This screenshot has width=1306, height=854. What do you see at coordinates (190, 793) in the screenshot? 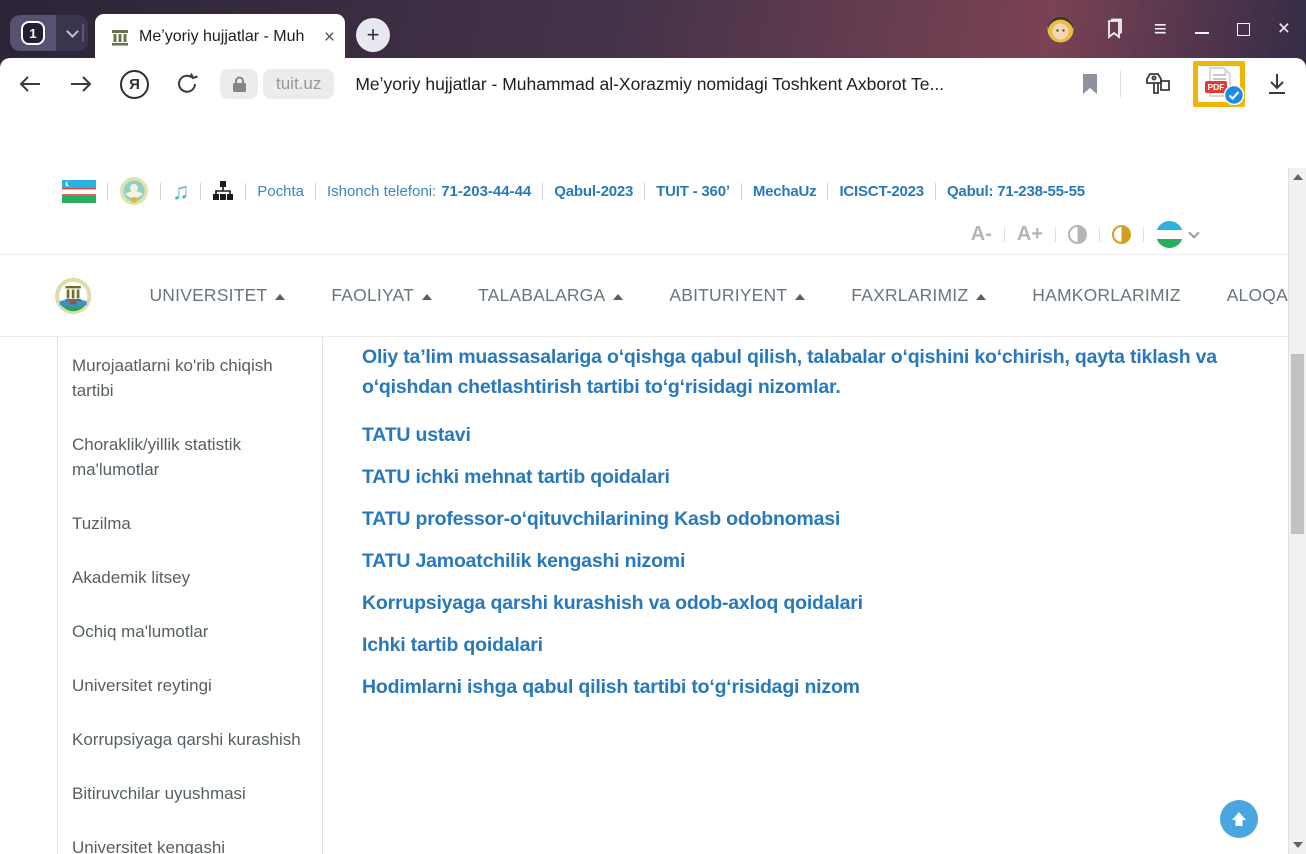
I see `sidebar-item: Bitiruvchilar uyushmasi` at bounding box center [190, 793].